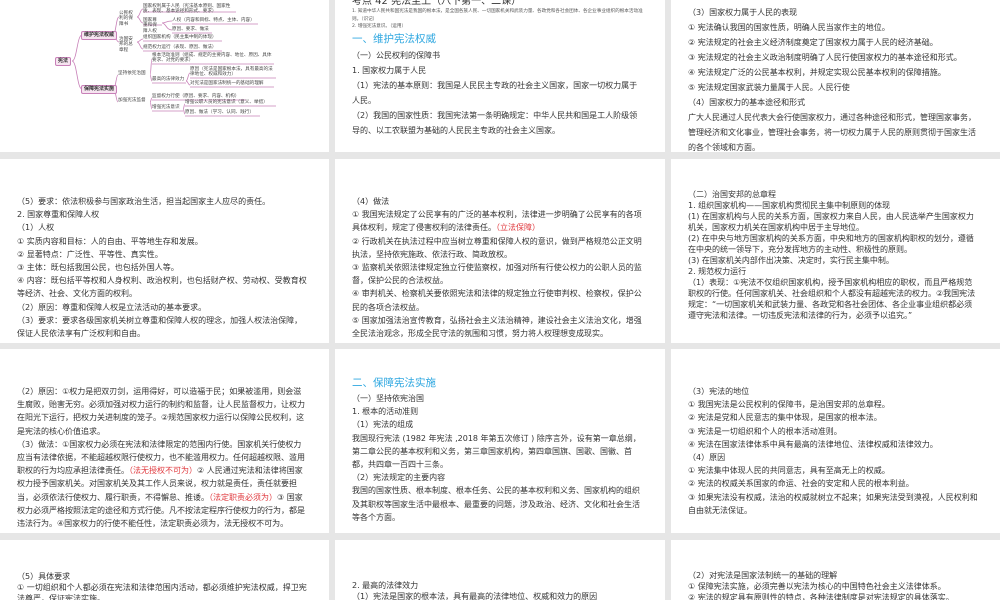 Image resolution: width=1000 pixels, height=600 pixels. Describe the element at coordinates (789, 205) in the screenshot. I see `text-span: 1. 组织国家机构——国家机构贯彻民主集中制原则的体现` at that location.